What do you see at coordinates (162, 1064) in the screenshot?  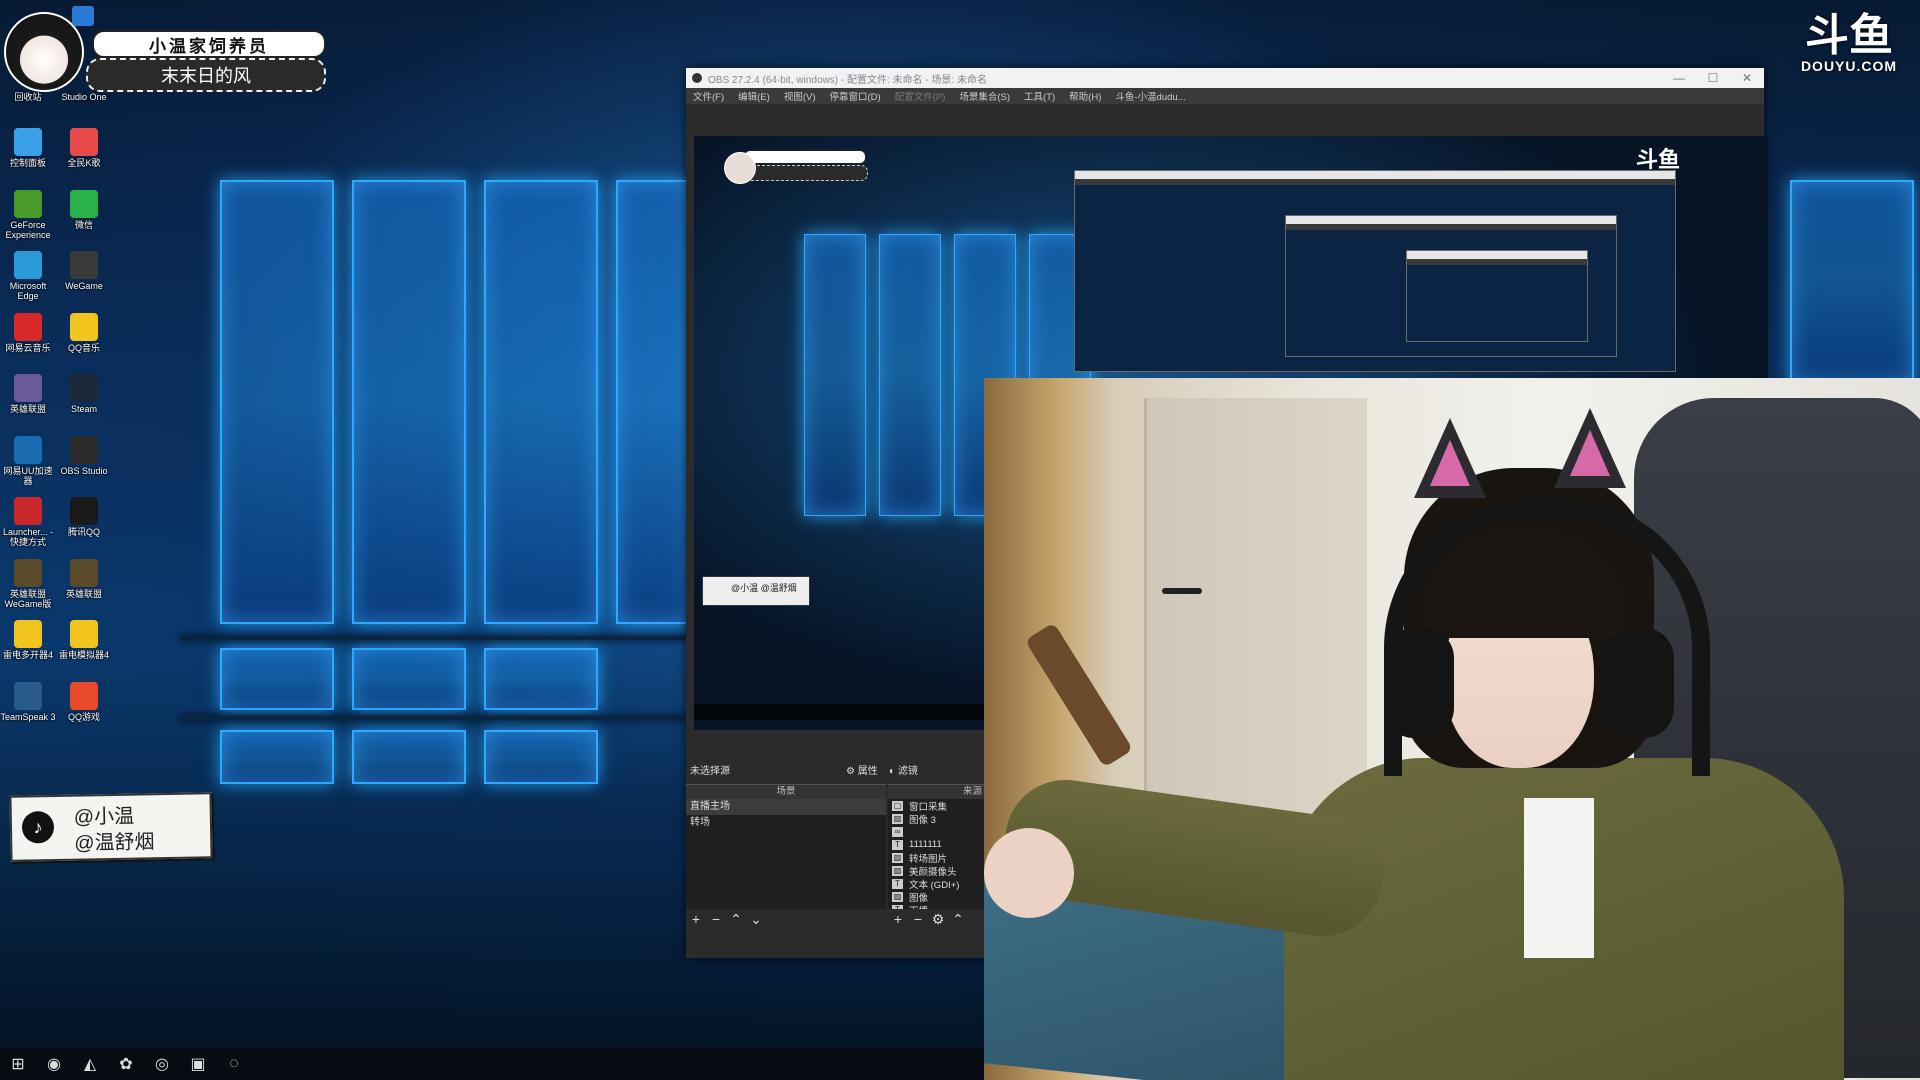 I see `netease-taskbar-icon: ◎` at bounding box center [162, 1064].